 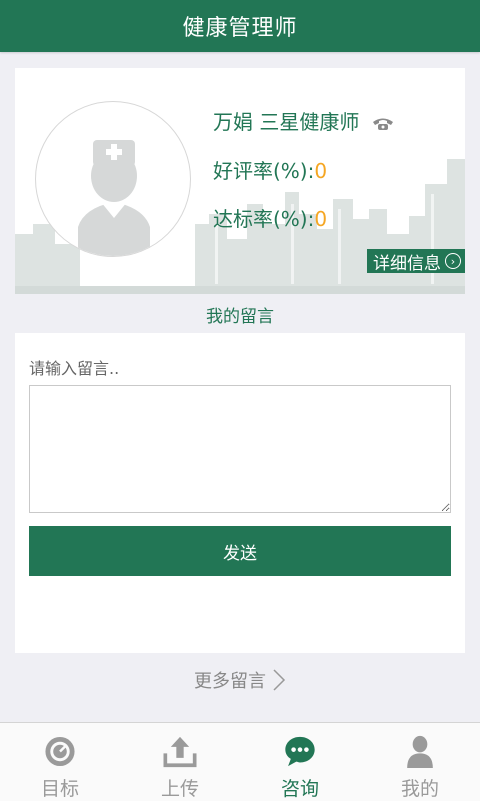 I want to click on send-button: 发送, so click(x=240, y=551).